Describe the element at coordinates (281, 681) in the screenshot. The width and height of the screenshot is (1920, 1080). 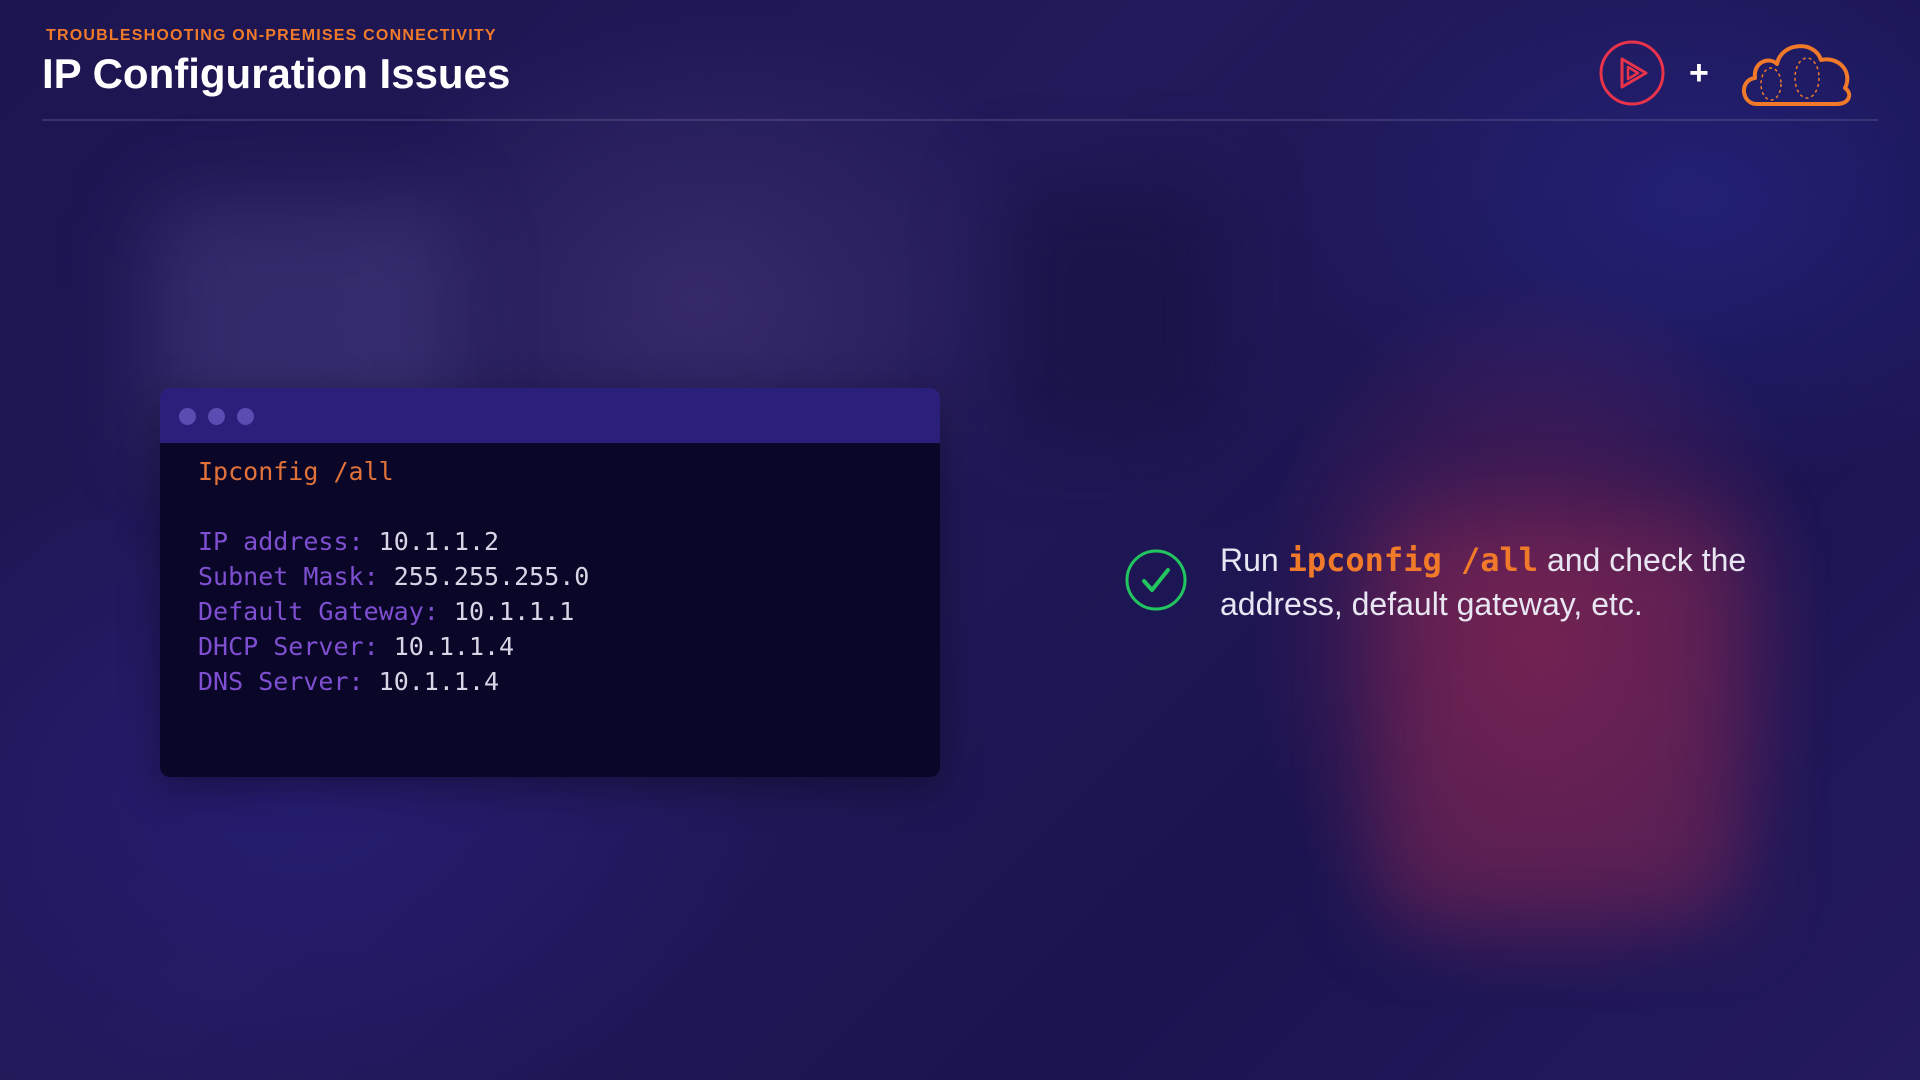
I see `line-key: DNS Server:` at that location.